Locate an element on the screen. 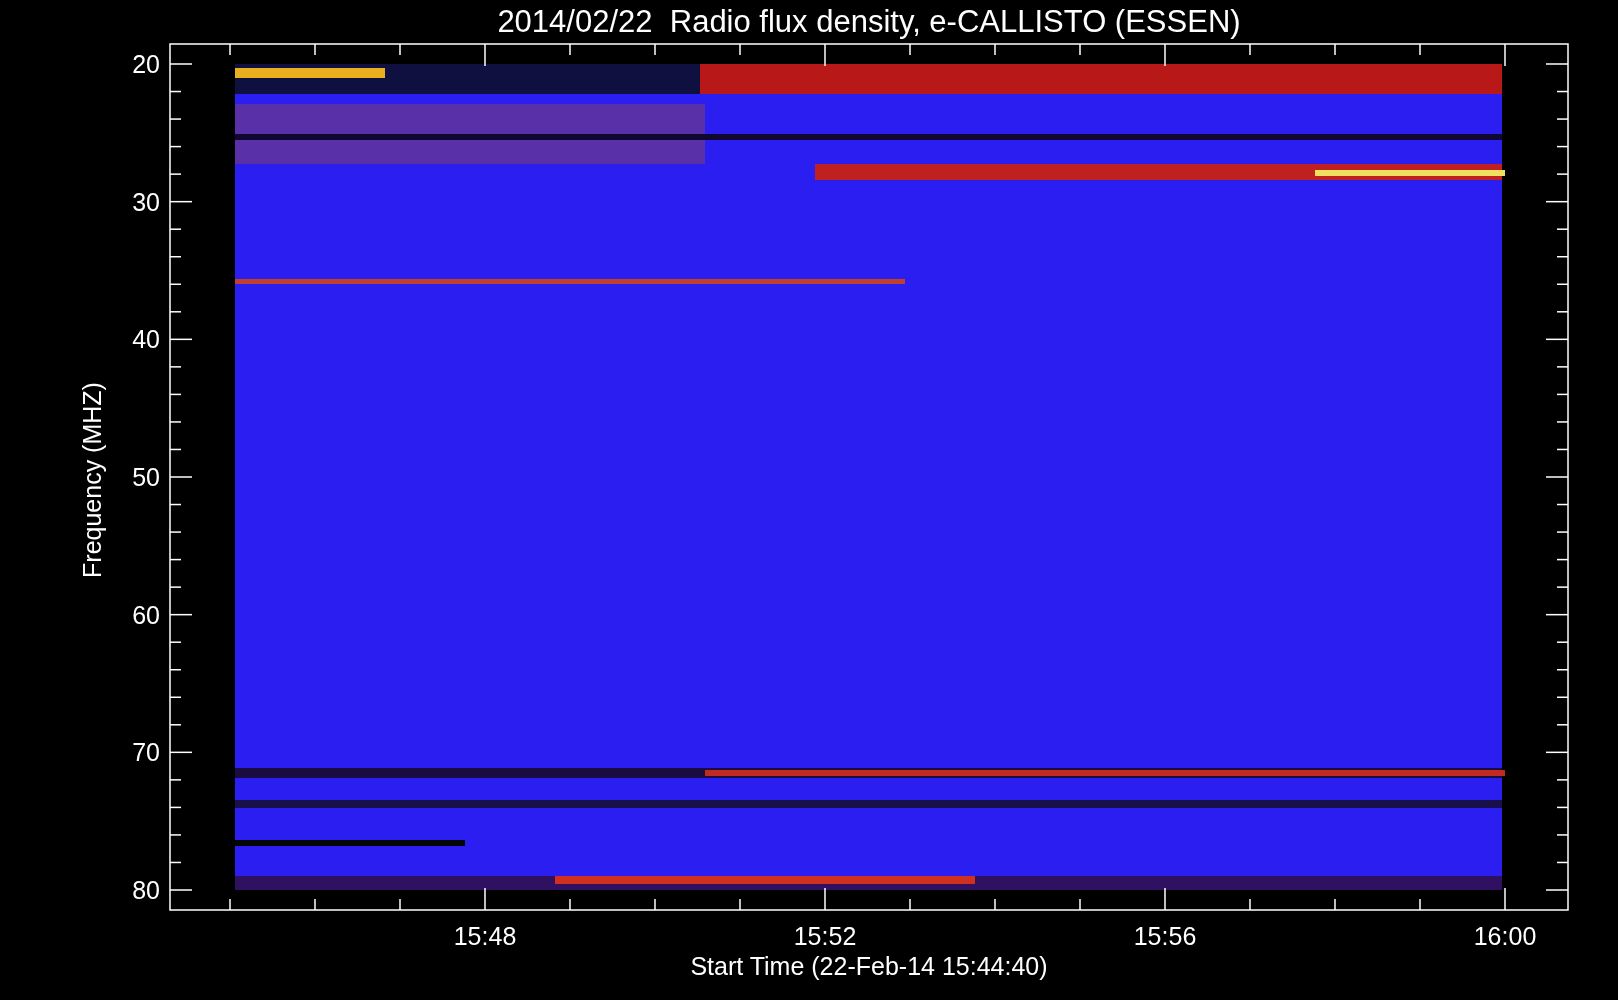  x-tick-label: 15:48 is located at coordinates (485, 936).